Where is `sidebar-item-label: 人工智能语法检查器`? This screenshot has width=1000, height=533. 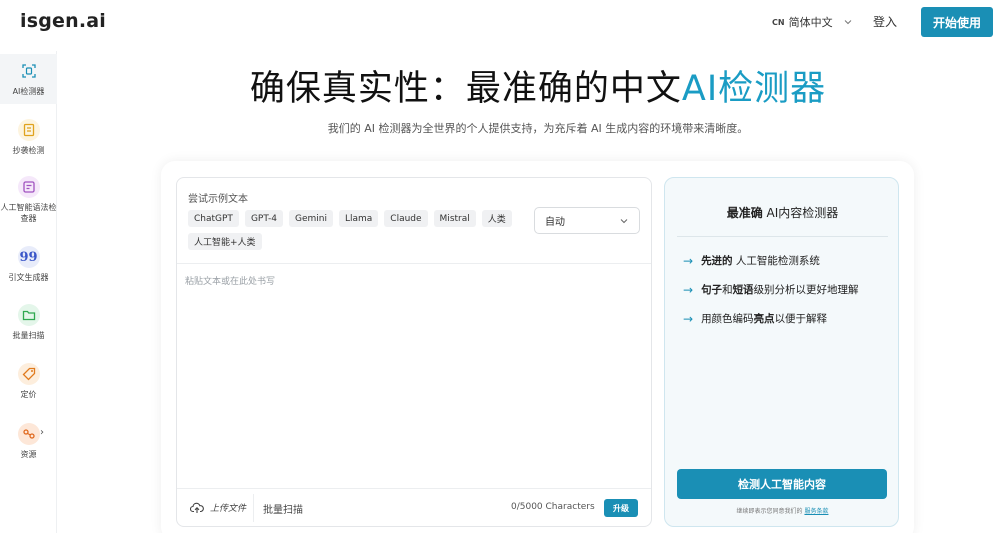
sidebar-item-label: 人工智能语法检查器 is located at coordinates (28, 213).